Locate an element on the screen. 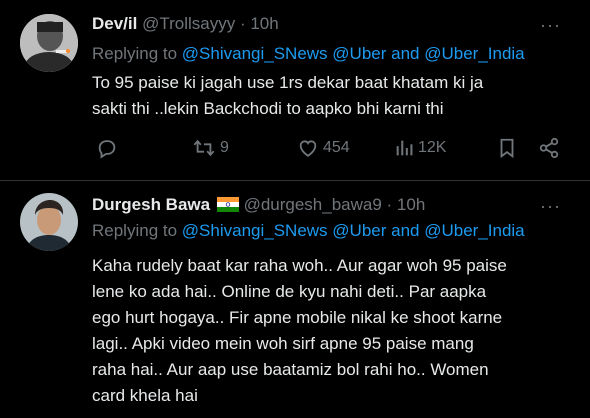 This screenshot has width=590, height=418. india-flag-icon is located at coordinates (227, 204).